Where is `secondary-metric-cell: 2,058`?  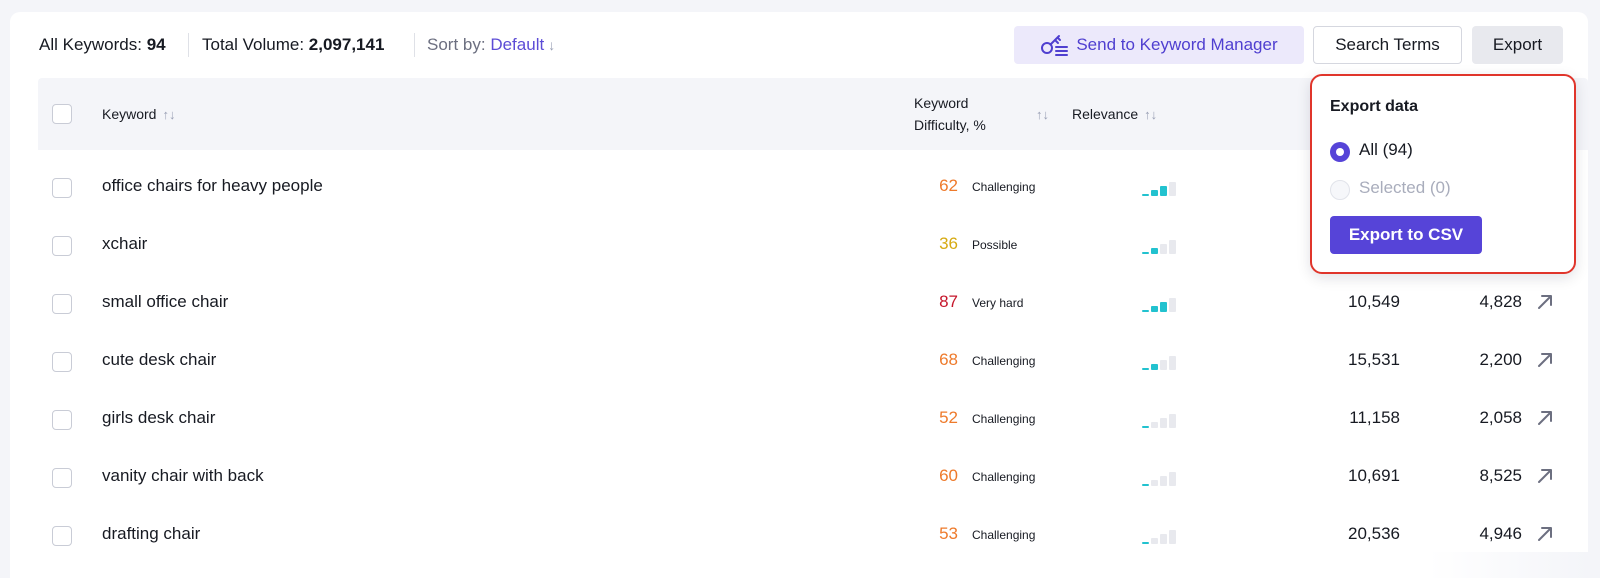
secondary-metric-cell: 2,058 is located at coordinates (1500, 417).